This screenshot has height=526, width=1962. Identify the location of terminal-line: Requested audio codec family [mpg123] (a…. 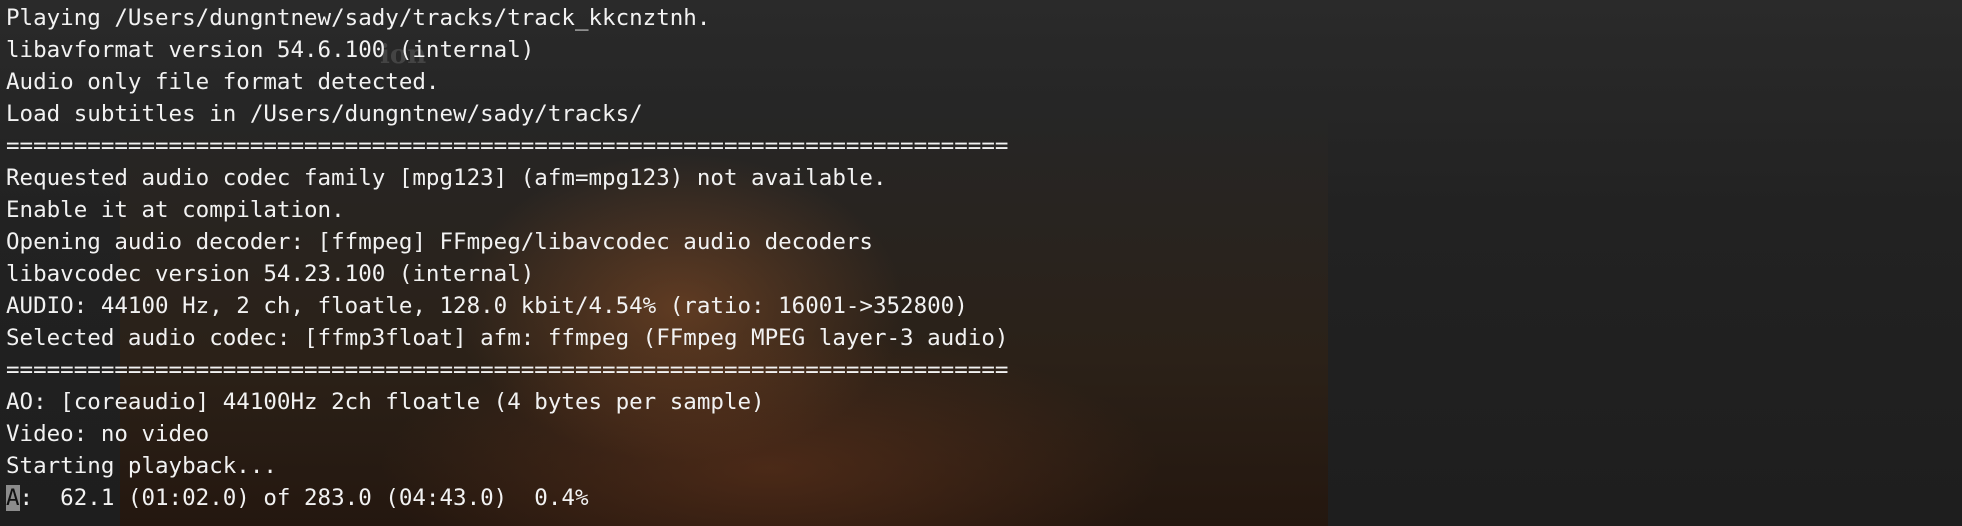
(446, 178).